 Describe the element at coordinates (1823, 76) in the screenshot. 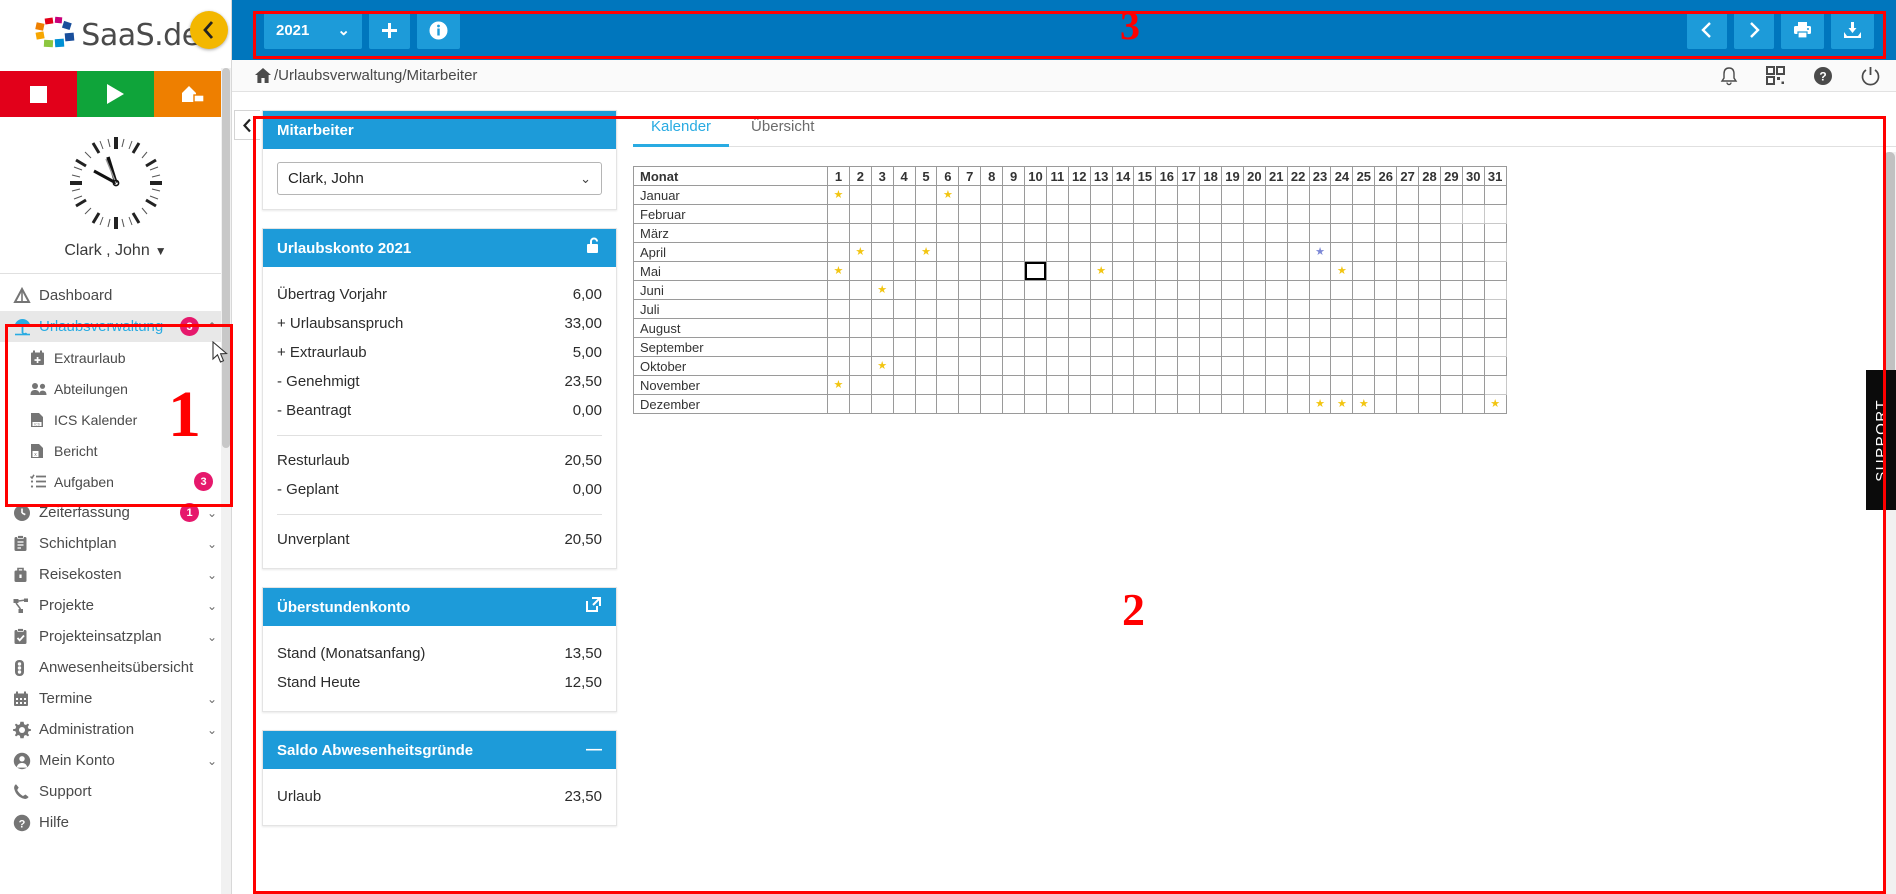

I see `help-icon: ?` at that location.